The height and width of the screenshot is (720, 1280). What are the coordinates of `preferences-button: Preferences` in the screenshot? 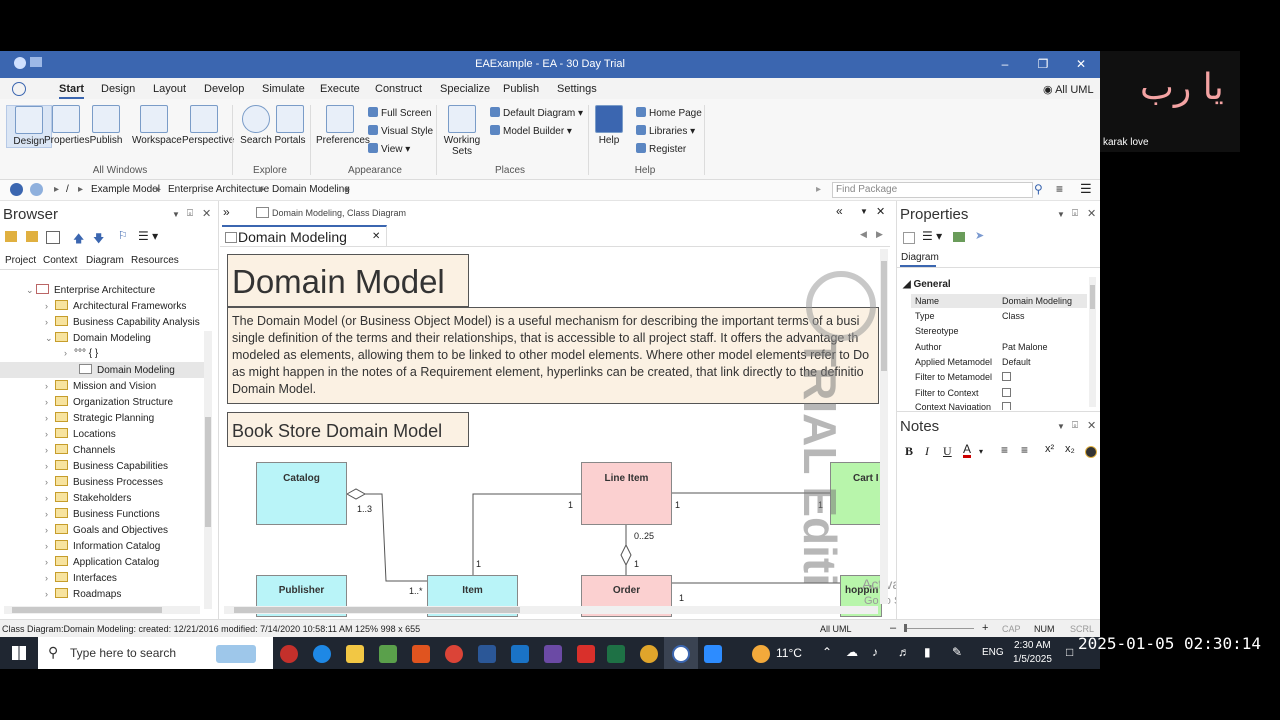 It's located at (343, 125).